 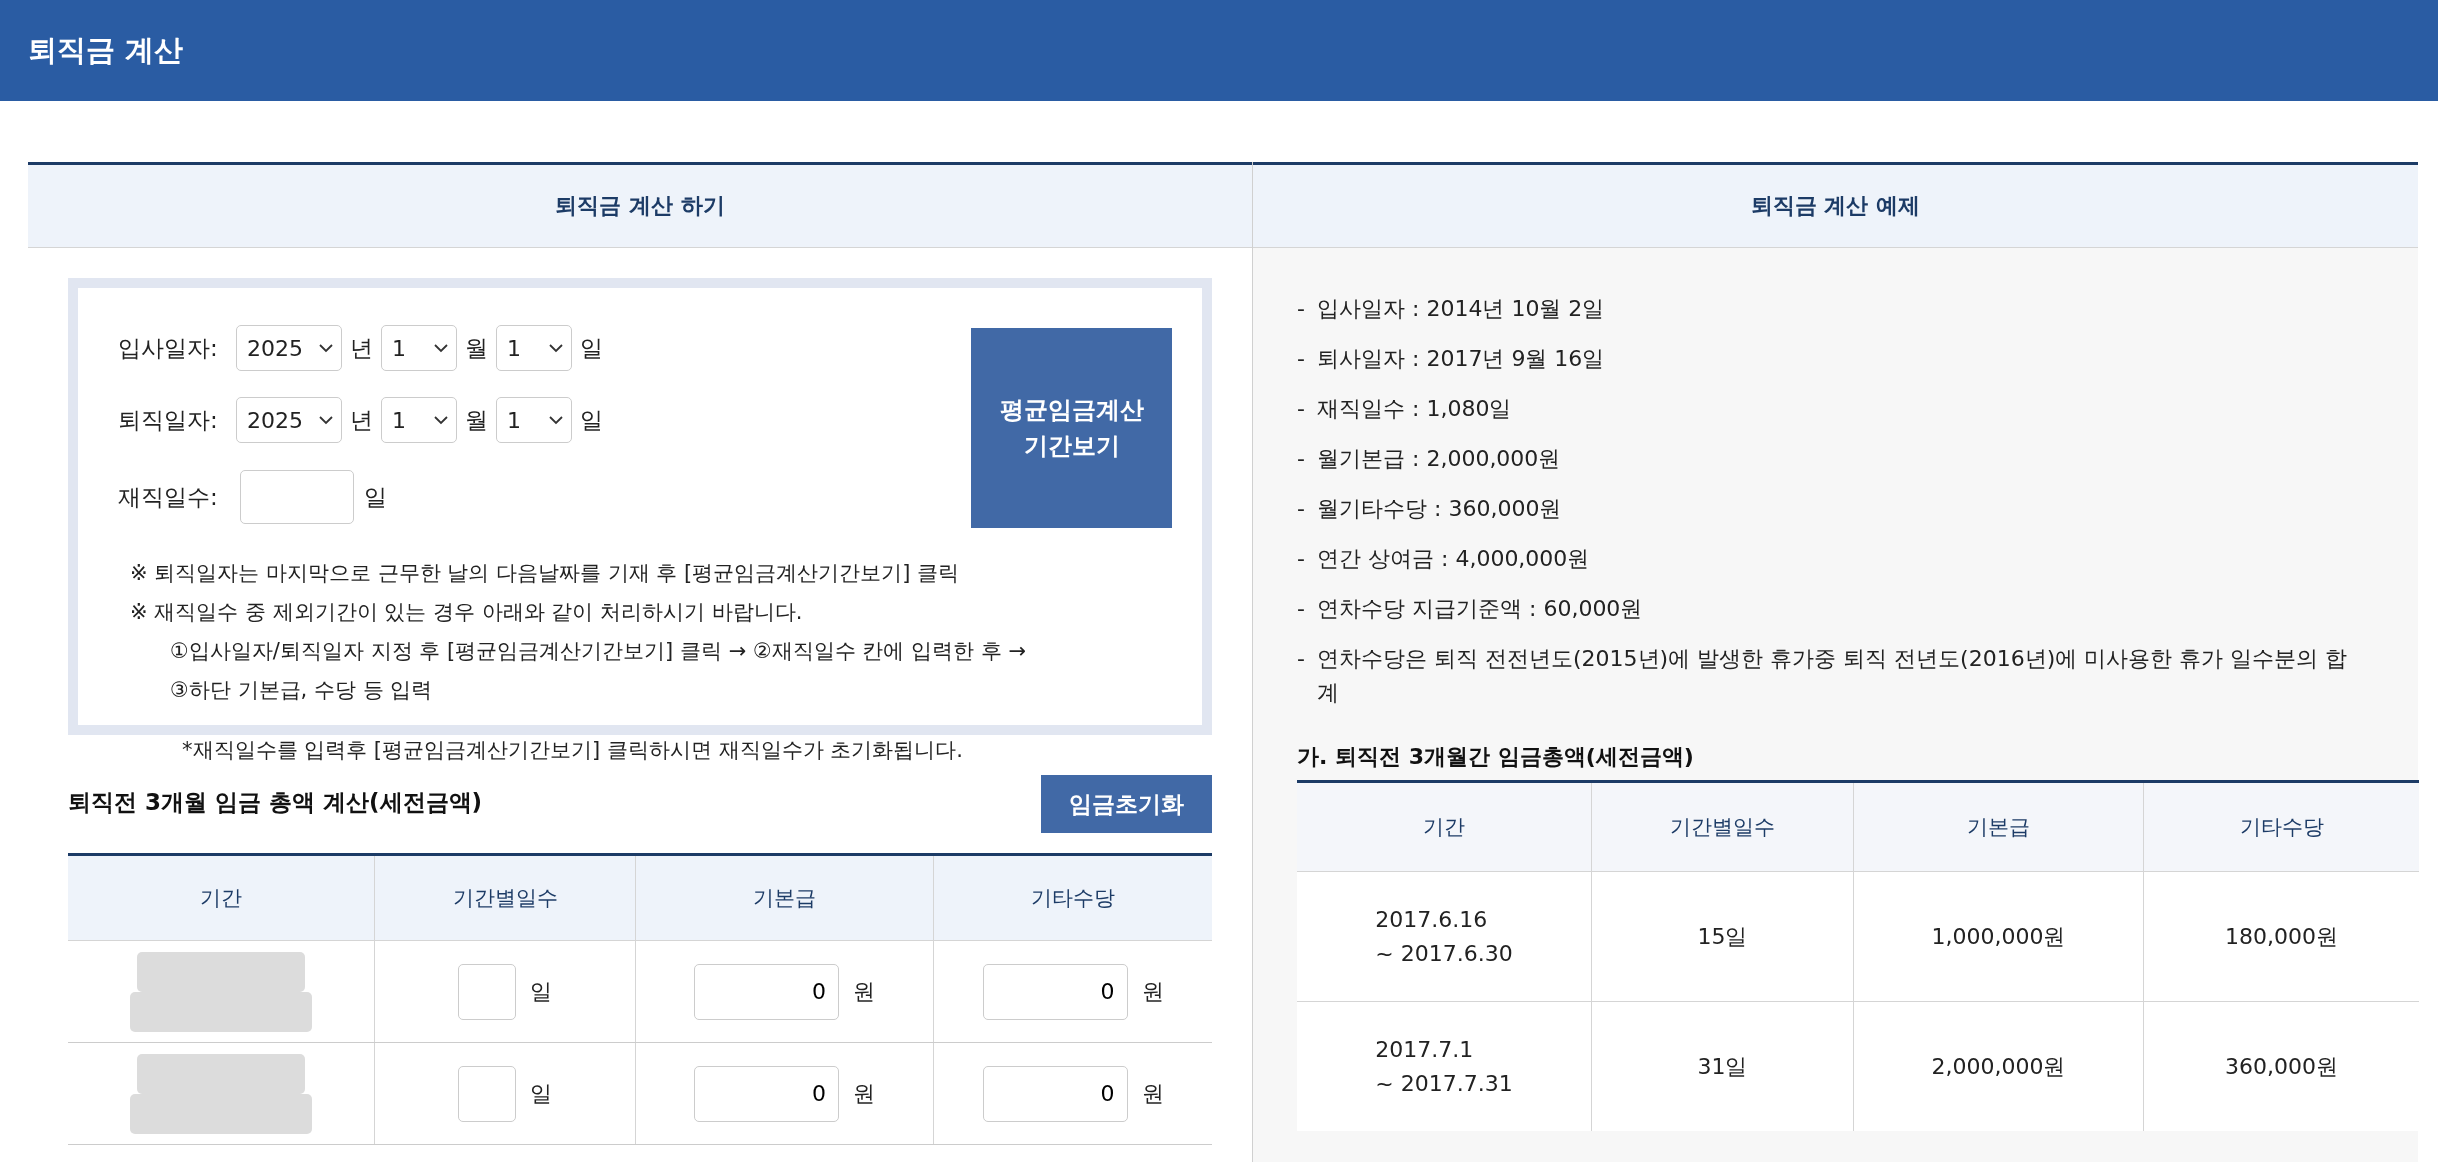 What do you see at coordinates (1722, 1066) in the screenshot?
I see `days-cell: 31일` at bounding box center [1722, 1066].